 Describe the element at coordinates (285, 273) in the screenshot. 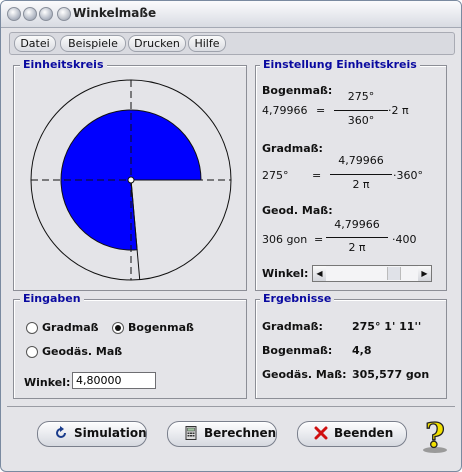

I see `winkel-slider-label: Winkel:` at that location.